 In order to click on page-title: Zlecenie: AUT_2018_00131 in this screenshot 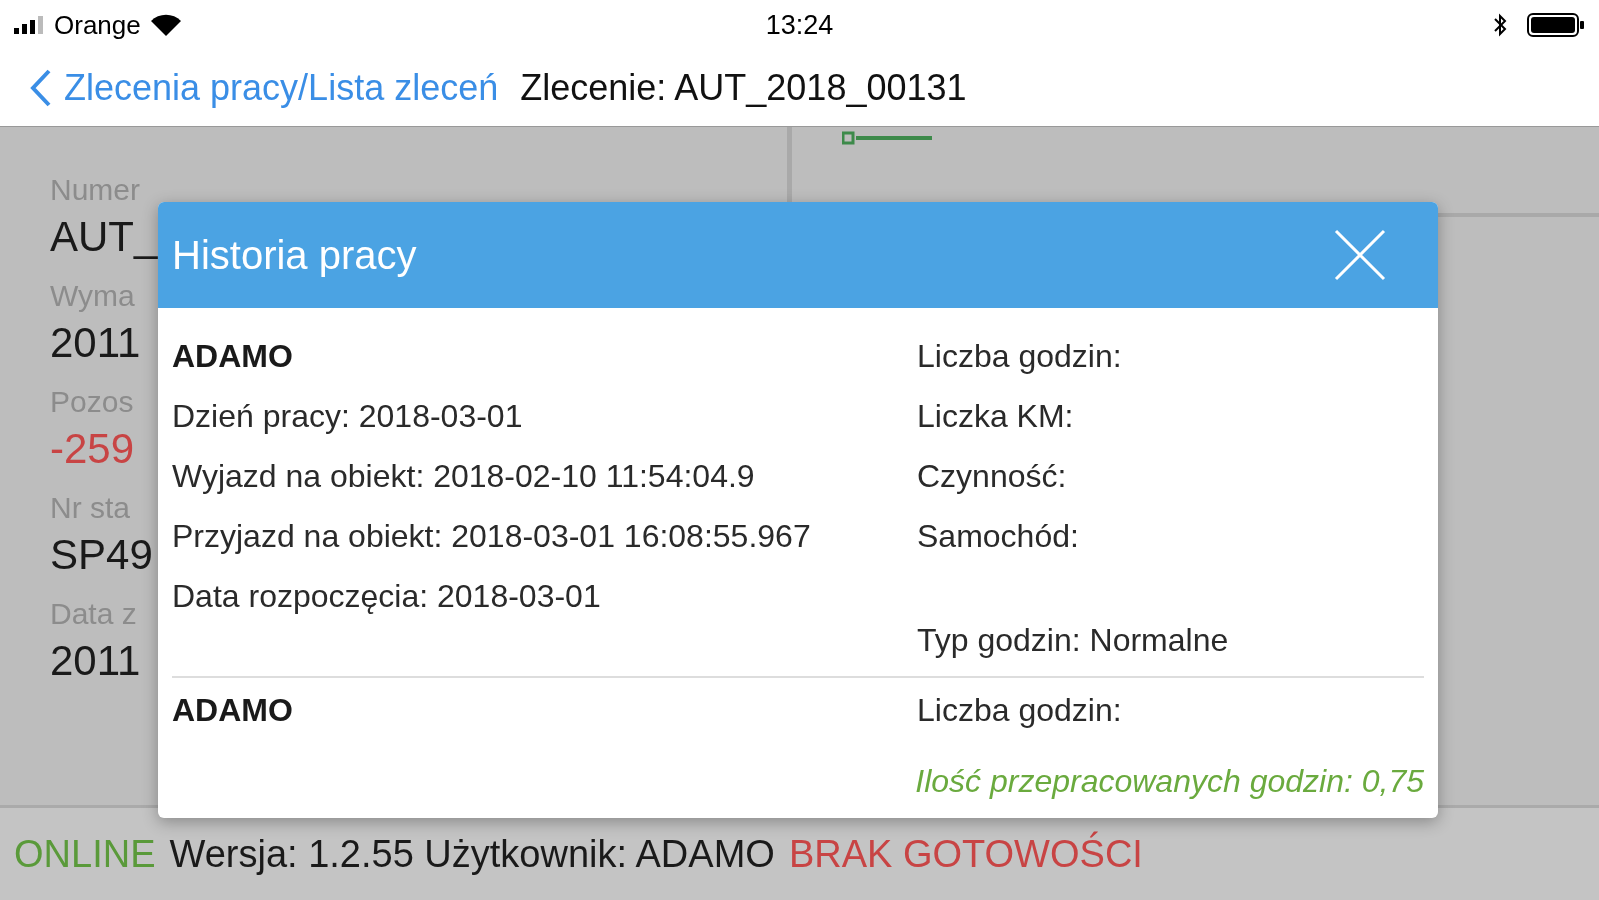, I will do `click(743, 88)`.